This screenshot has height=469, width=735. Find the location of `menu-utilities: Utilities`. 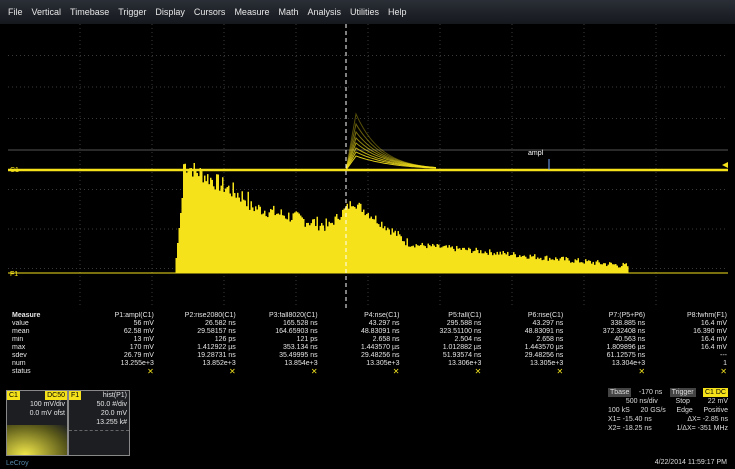

menu-utilities: Utilities is located at coordinates (364, 12).